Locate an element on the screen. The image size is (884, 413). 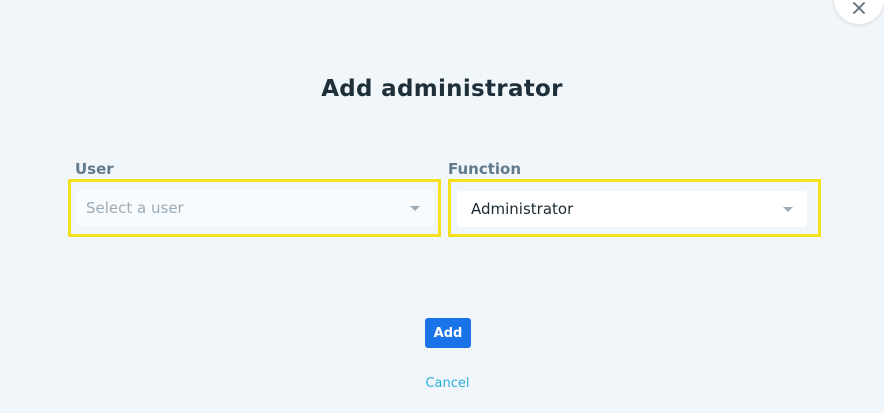
add-button: Add is located at coordinates (448, 333).